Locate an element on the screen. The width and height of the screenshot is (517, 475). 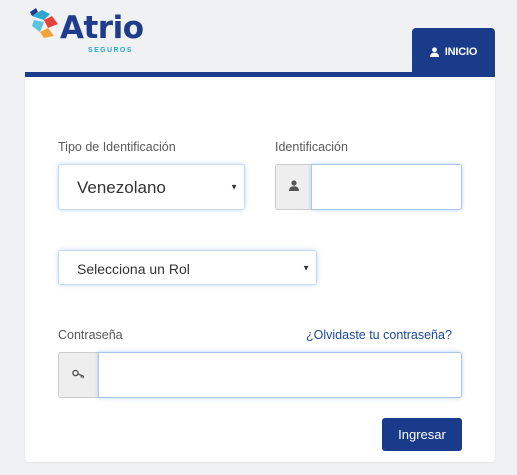
forgot-password-link: ¿Olvidaste tu contraseña? is located at coordinates (379, 335).